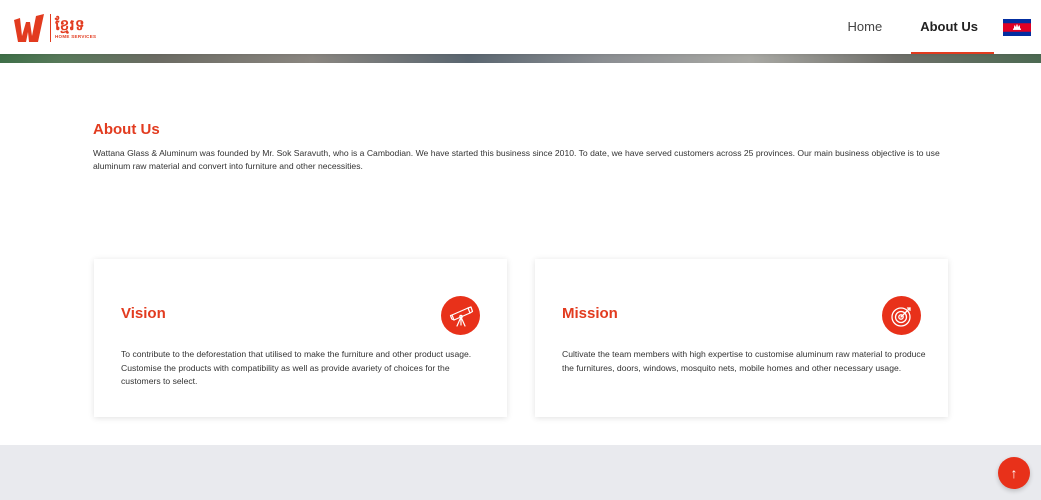 This screenshot has width=1041, height=500. What do you see at coordinates (949, 27) in the screenshot?
I see `nav-about-us: About Us` at bounding box center [949, 27].